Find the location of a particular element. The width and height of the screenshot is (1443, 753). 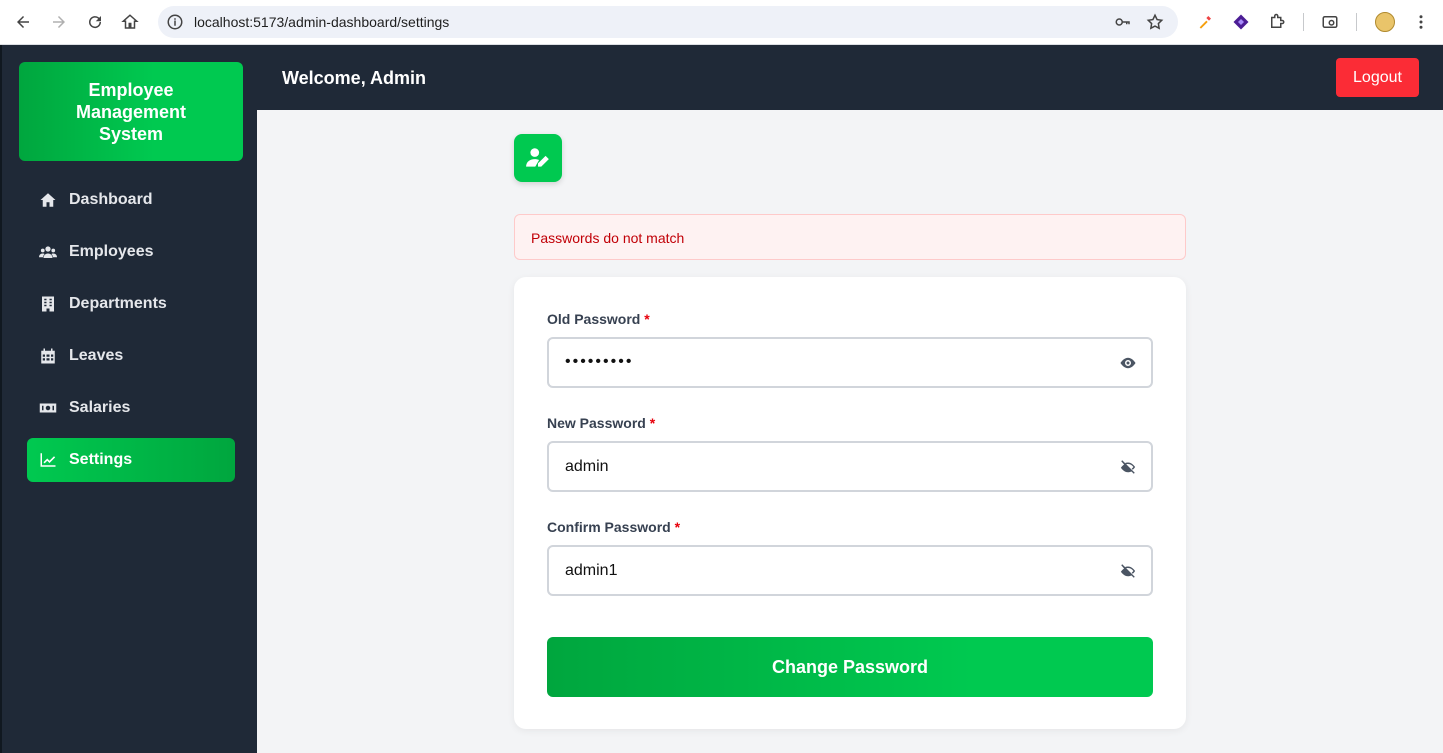

sidebar-item-label: Dashboard is located at coordinates (111, 199).